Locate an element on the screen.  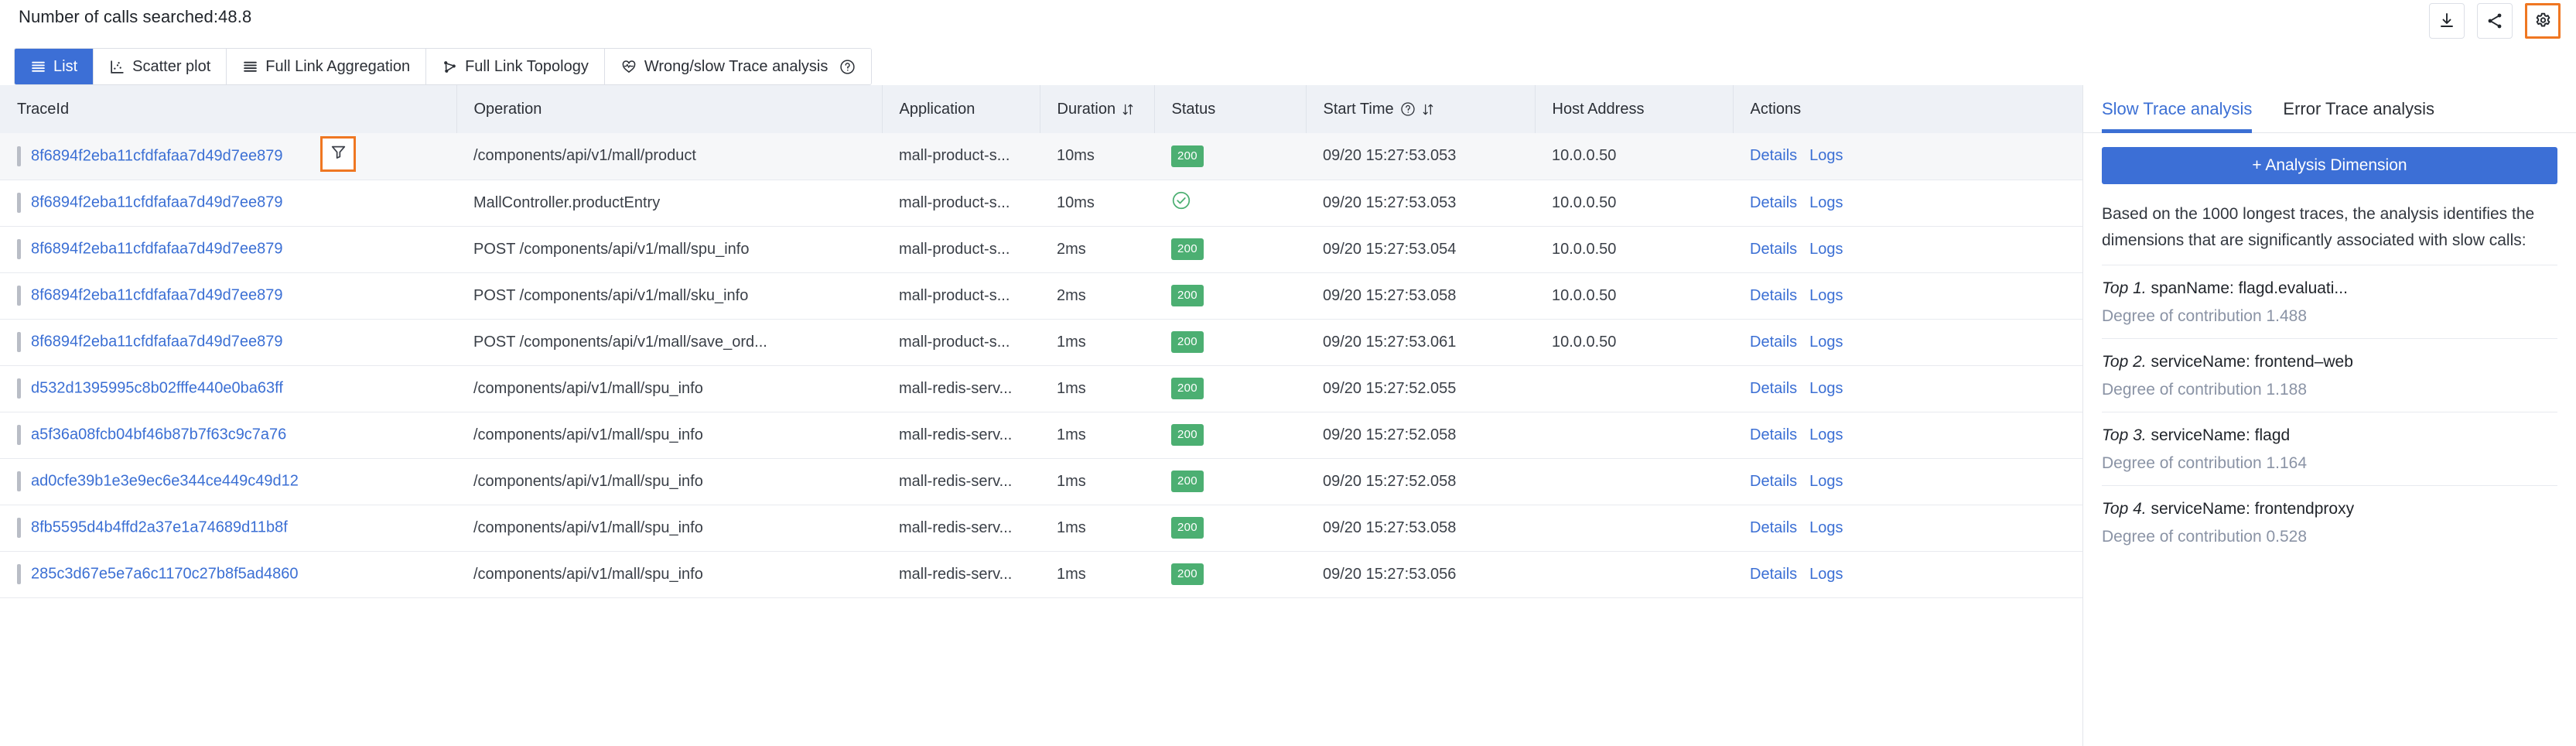
traceid-link: 8fb5595d4b4ffd2a37e1a74689d11b8f is located at coordinates (159, 527).